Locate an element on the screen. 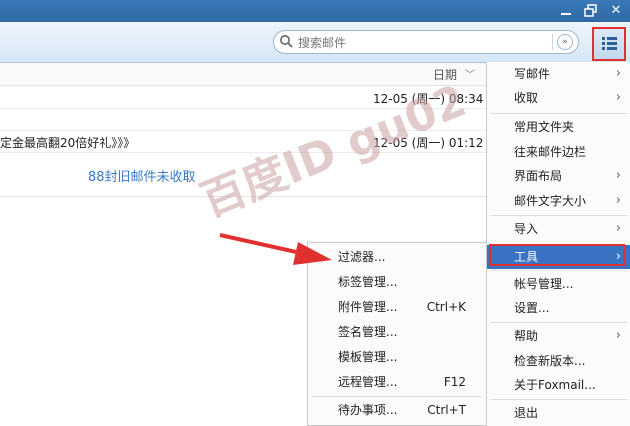 The height and width of the screenshot is (426, 630). submenu-item-todo: 待办事项... Ctrl+T is located at coordinates (397, 410).